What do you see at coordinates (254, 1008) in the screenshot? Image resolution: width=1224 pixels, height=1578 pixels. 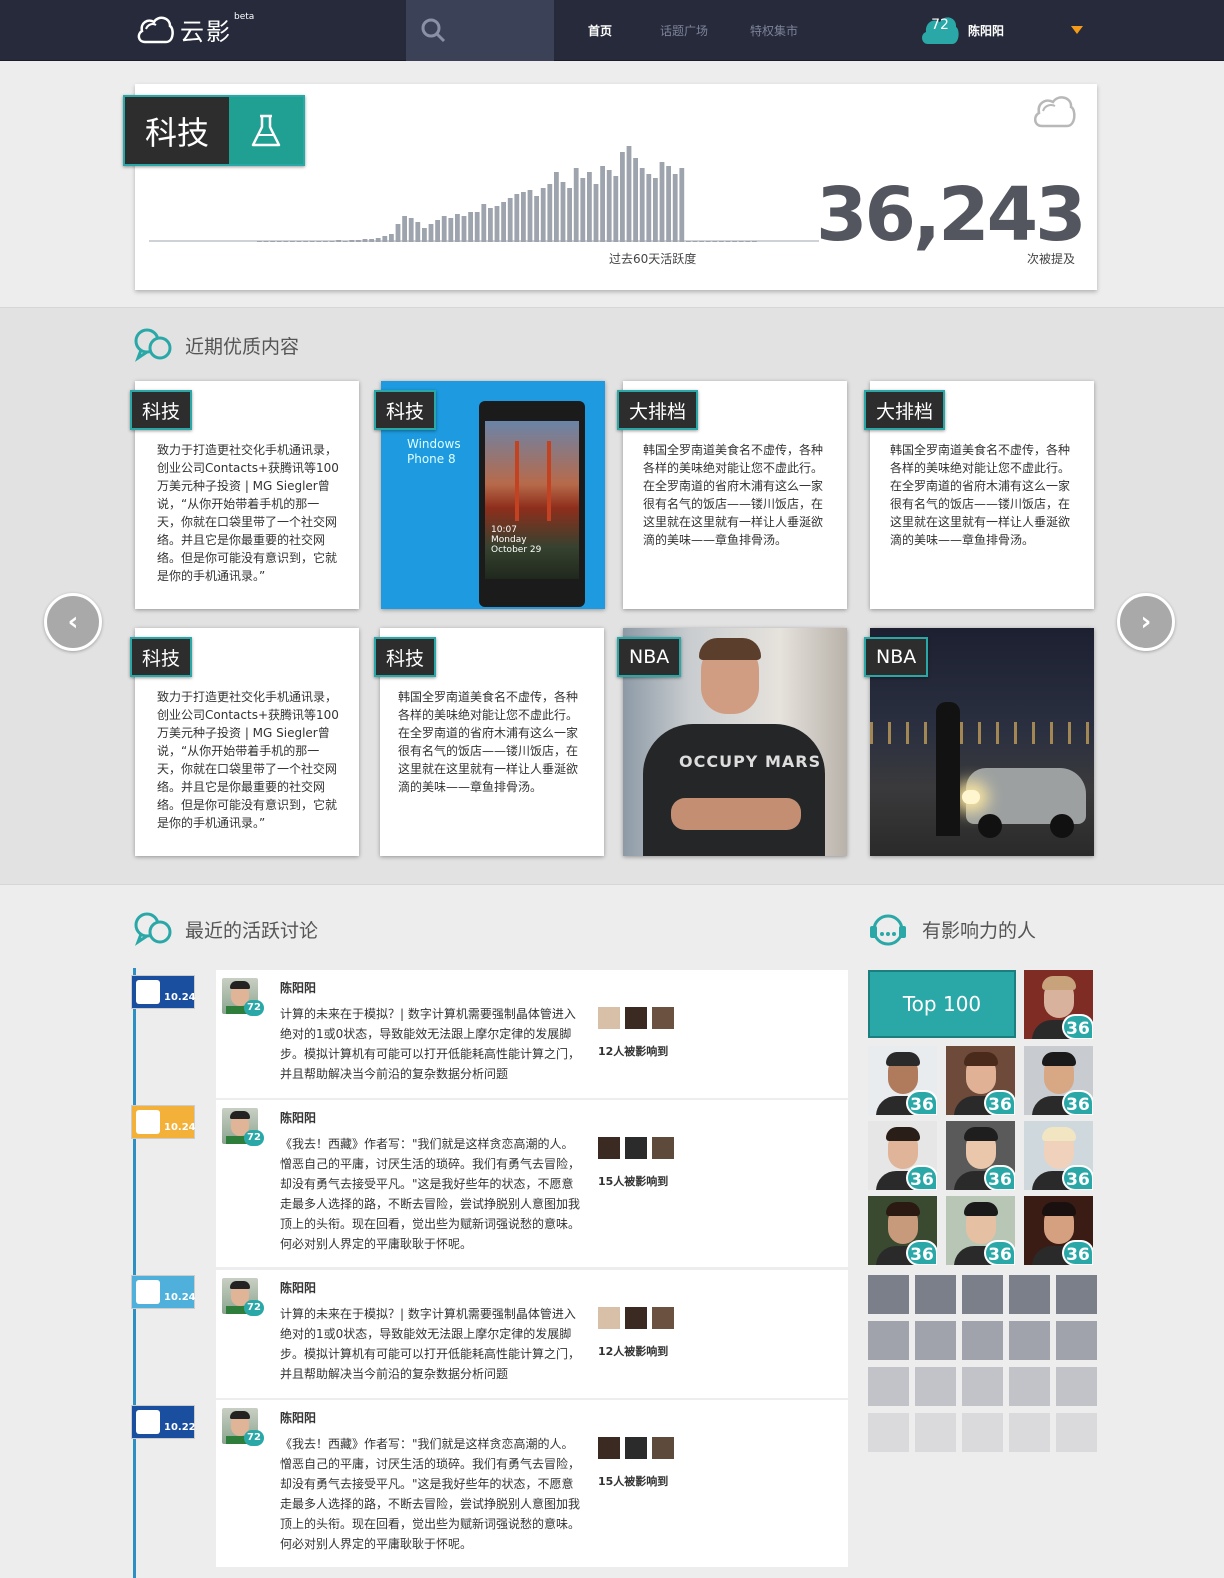 I see `avatar-score: 72` at bounding box center [254, 1008].